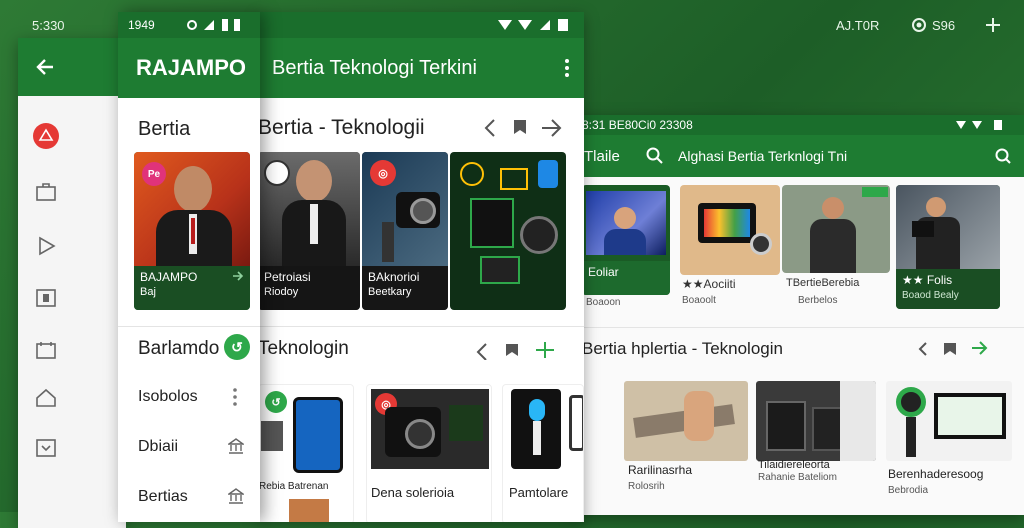  What do you see at coordinates (858, 25) in the screenshot?
I see `bg-status-text: AJ.T0R` at bounding box center [858, 25].